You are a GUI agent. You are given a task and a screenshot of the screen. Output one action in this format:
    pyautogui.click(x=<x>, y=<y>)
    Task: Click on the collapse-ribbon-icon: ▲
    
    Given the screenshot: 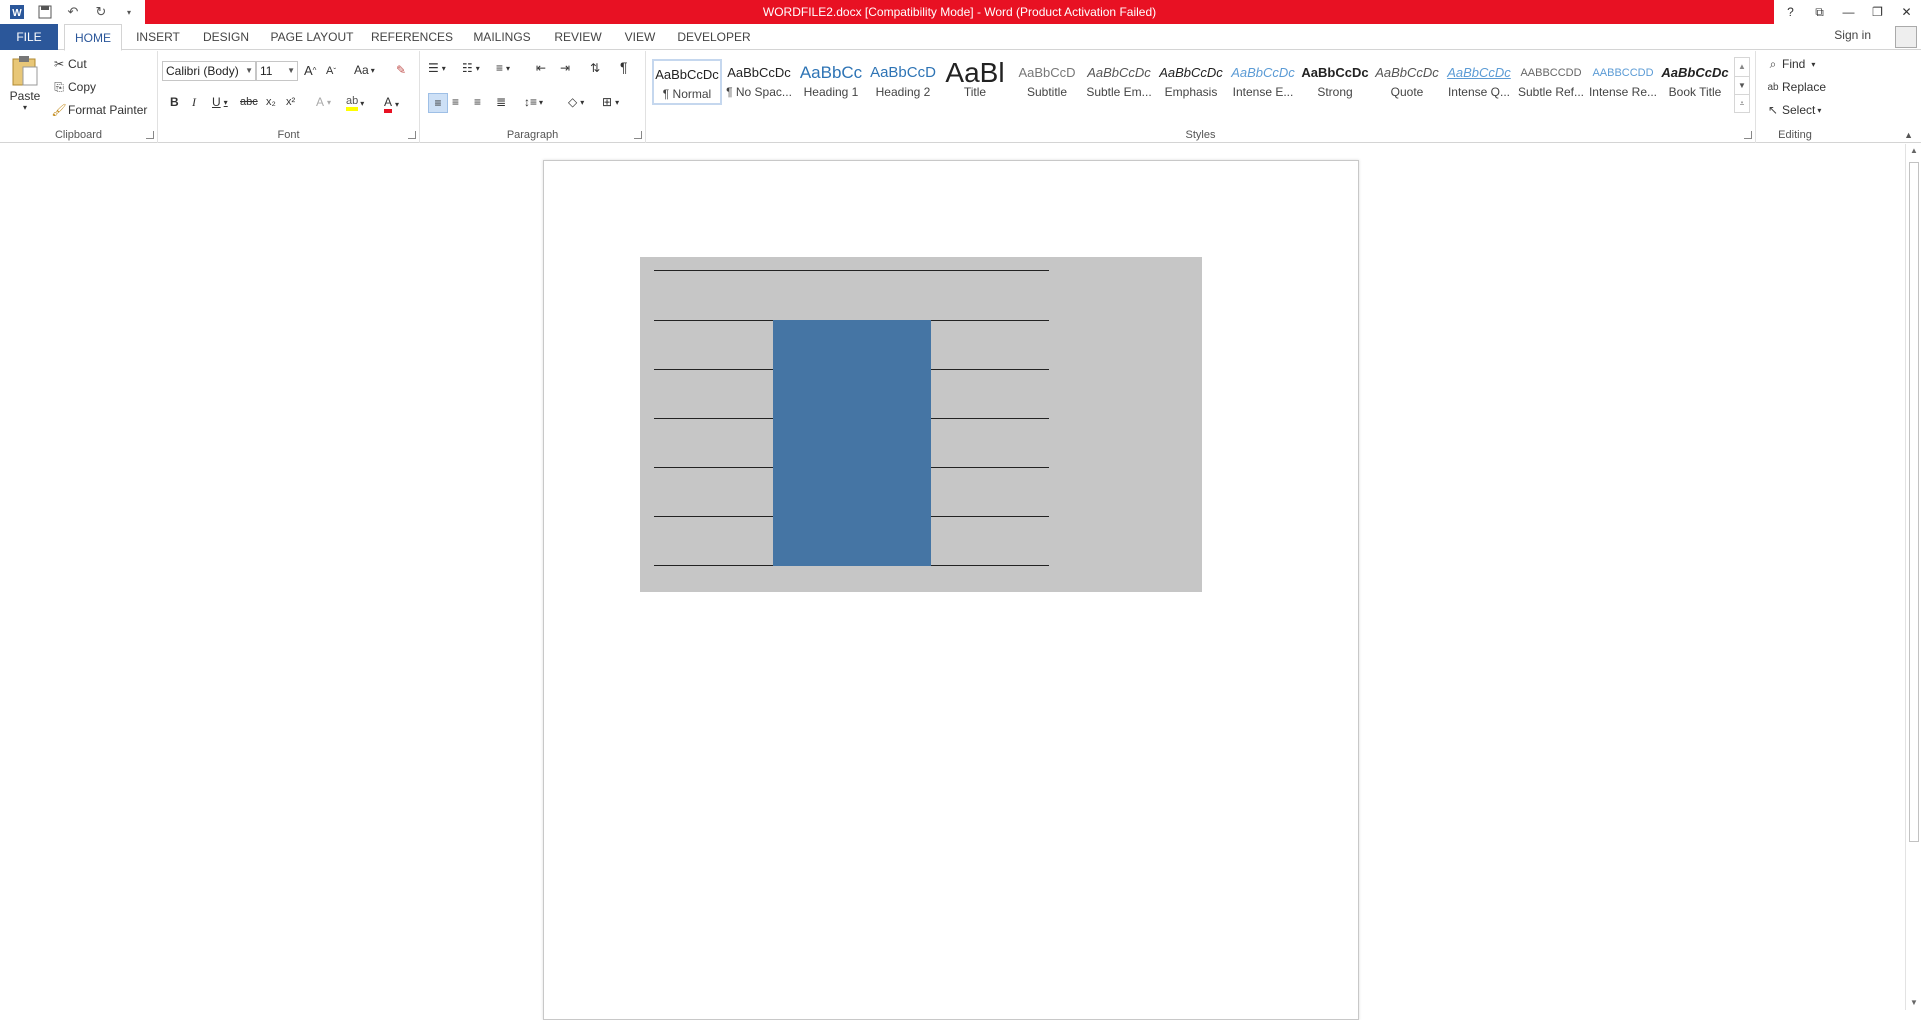 What is the action you would take?
    pyautogui.click(x=1908, y=135)
    